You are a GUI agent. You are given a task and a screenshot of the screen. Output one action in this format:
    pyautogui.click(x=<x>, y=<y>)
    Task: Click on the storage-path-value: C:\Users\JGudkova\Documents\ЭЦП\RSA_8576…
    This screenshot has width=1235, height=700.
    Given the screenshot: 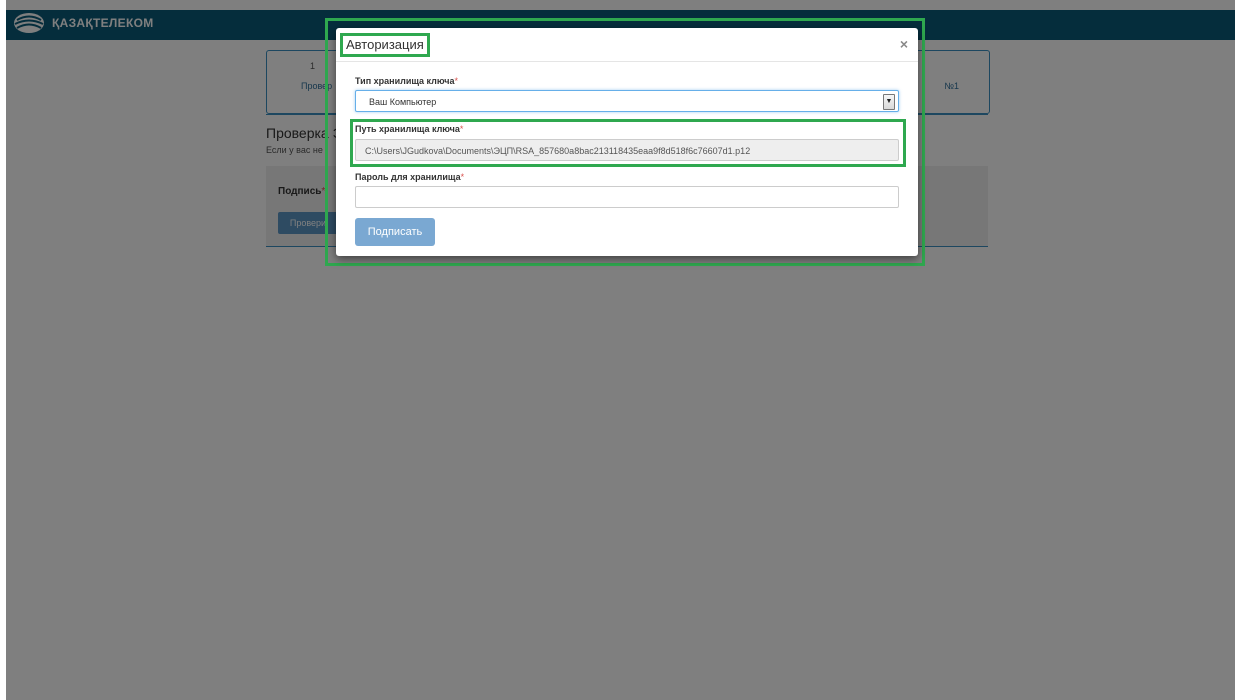 What is the action you would take?
    pyautogui.click(x=558, y=151)
    